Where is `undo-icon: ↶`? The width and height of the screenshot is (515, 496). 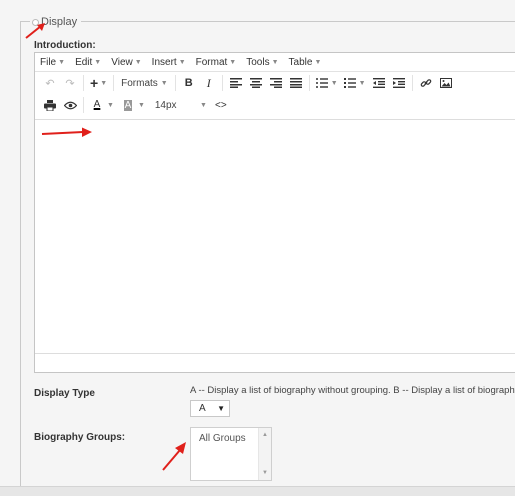
undo-icon: ↶ is located at coordinates (50, 83).